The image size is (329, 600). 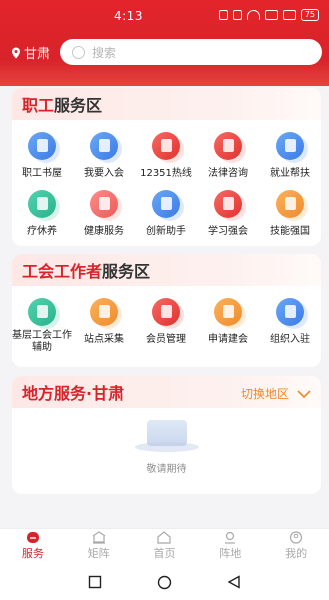 I want to click on section-title-red: 地方服务·甘肃, so click(x=73, y=393).